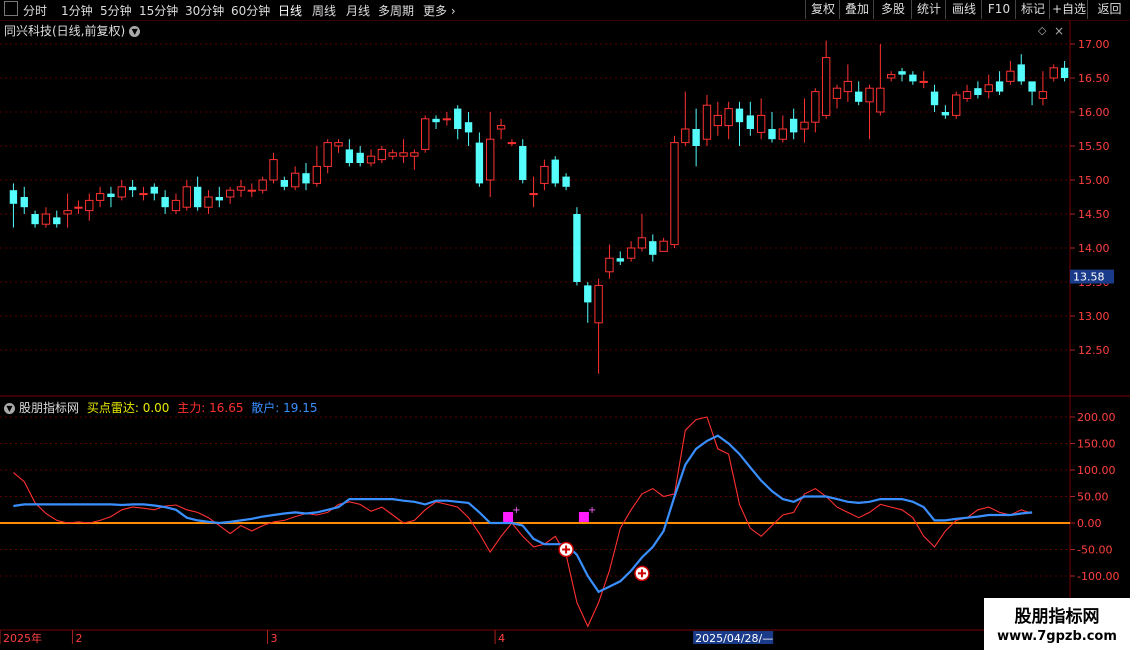 This screenshot has width=1130, height=650. I want to click on tab-1: 1分钟, so click(77, 10).